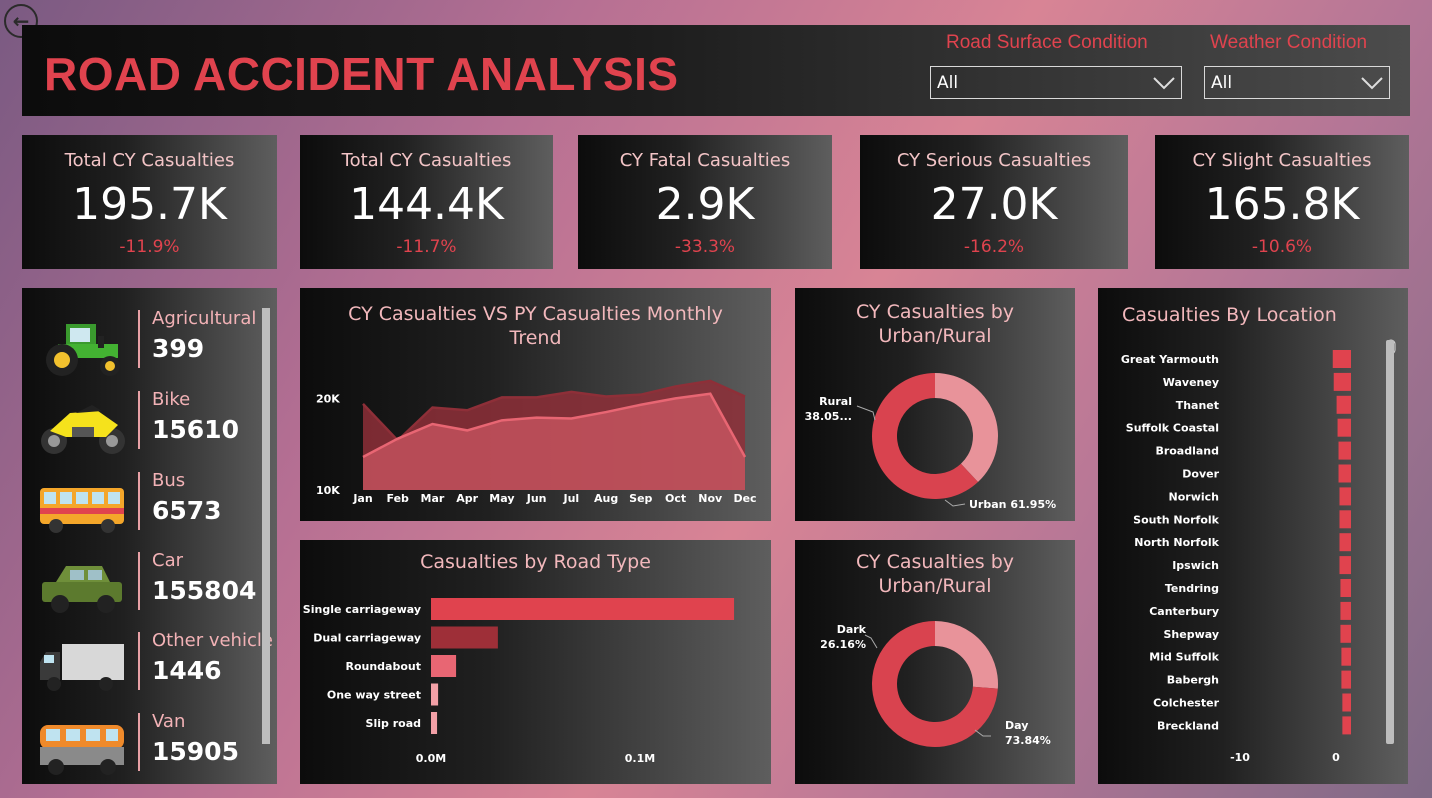 The height and width of the screenshot is (798, 1432). What do you see at coordinates (571, 498) in the screenshot?
I see `x-tick-label: Jul` at bounding box center [571, 498].